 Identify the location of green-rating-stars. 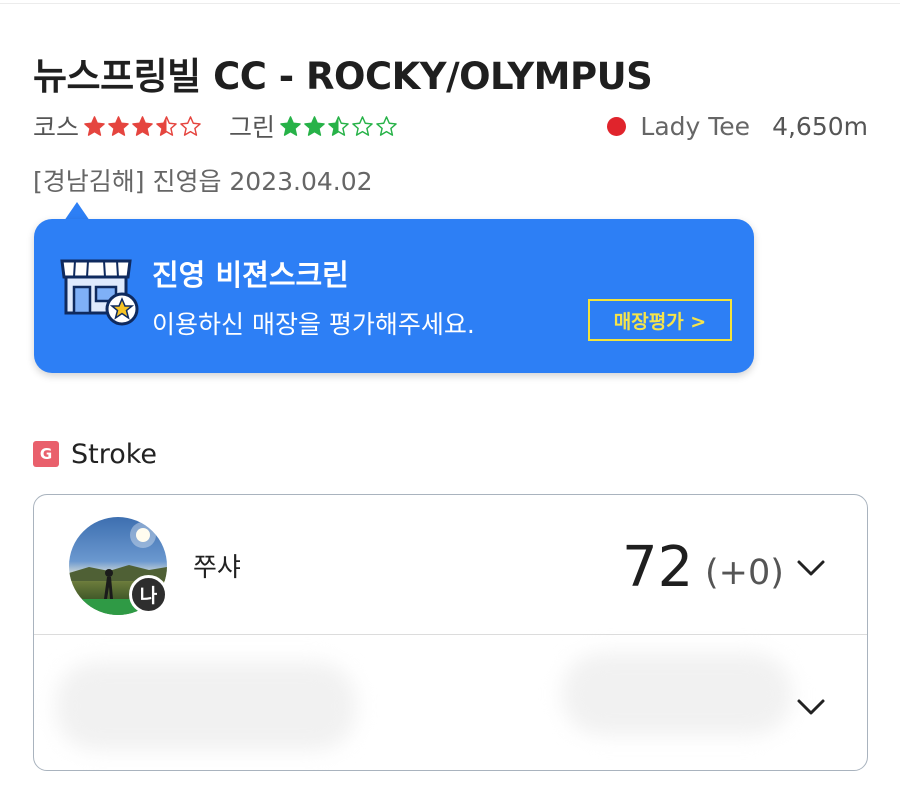
(339, 126).